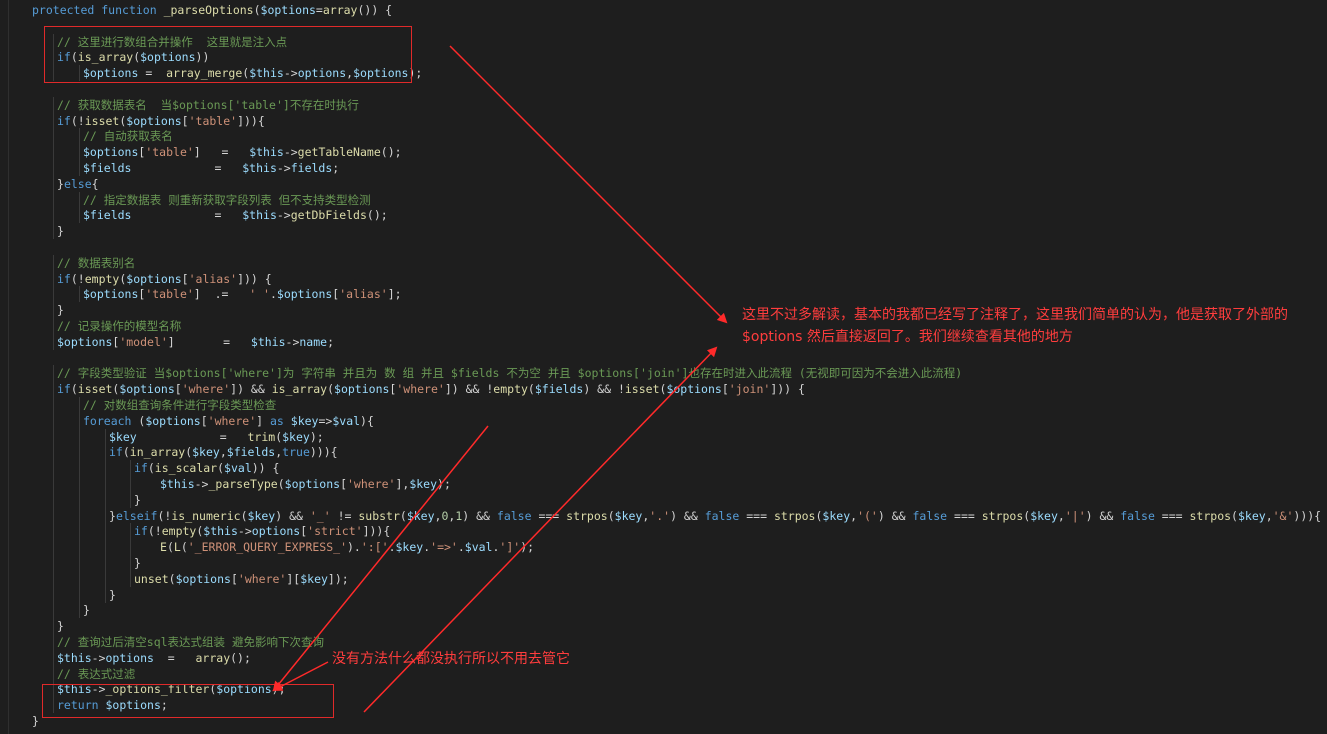  Describe the element at coordinates (278, 689) in the screenshot. I see `code-token: );` at that location.